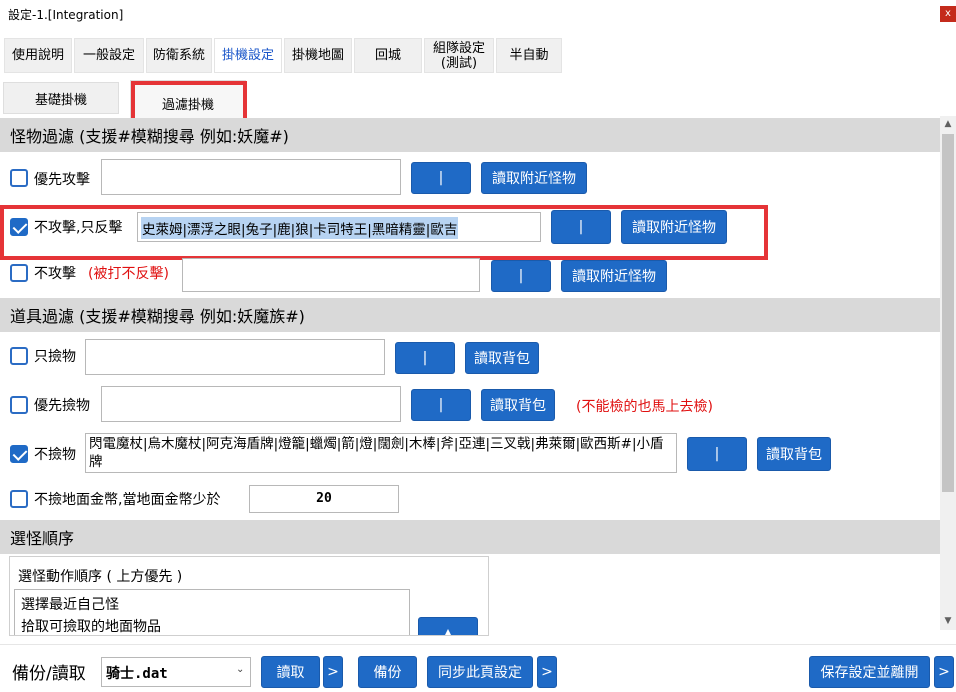 Image resolution: width=956 pixels, height=692 pixels. Describe the element at coordinates (441, 178) in the screenshot. I see `priority-attack-pipe-button: |` at that location.